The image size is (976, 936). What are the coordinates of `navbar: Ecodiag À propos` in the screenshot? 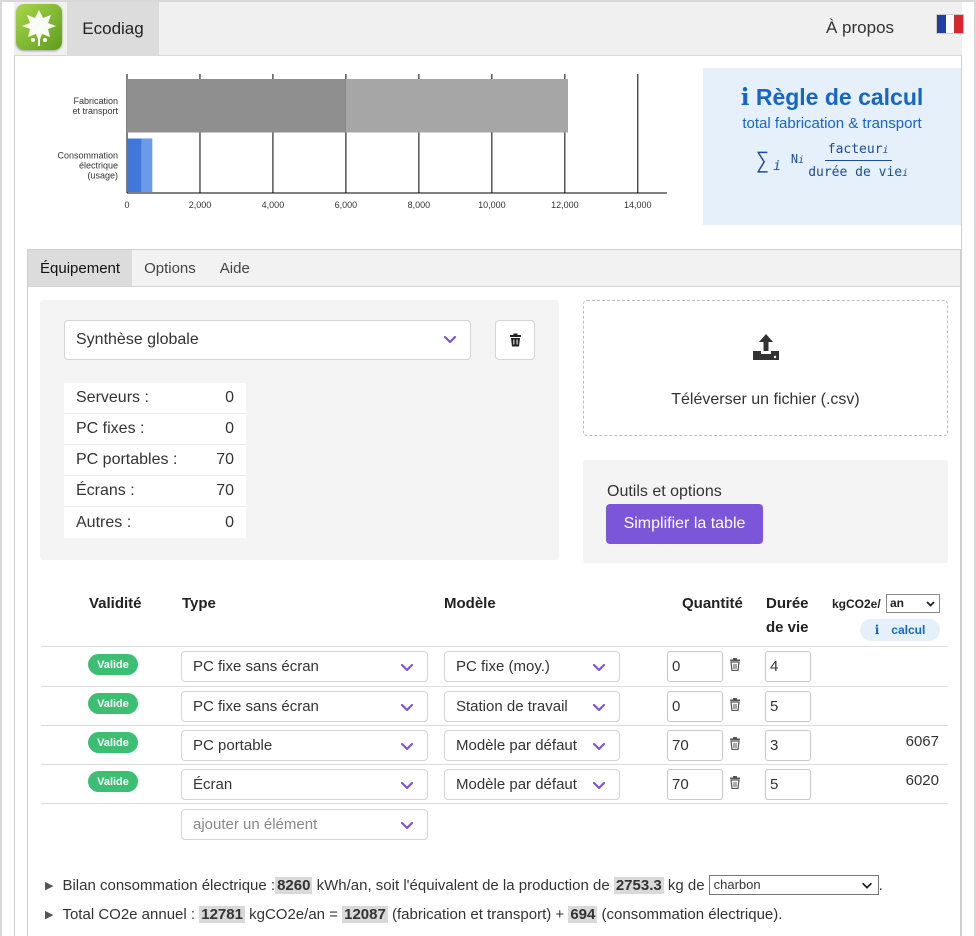 It's located at (489, 29).